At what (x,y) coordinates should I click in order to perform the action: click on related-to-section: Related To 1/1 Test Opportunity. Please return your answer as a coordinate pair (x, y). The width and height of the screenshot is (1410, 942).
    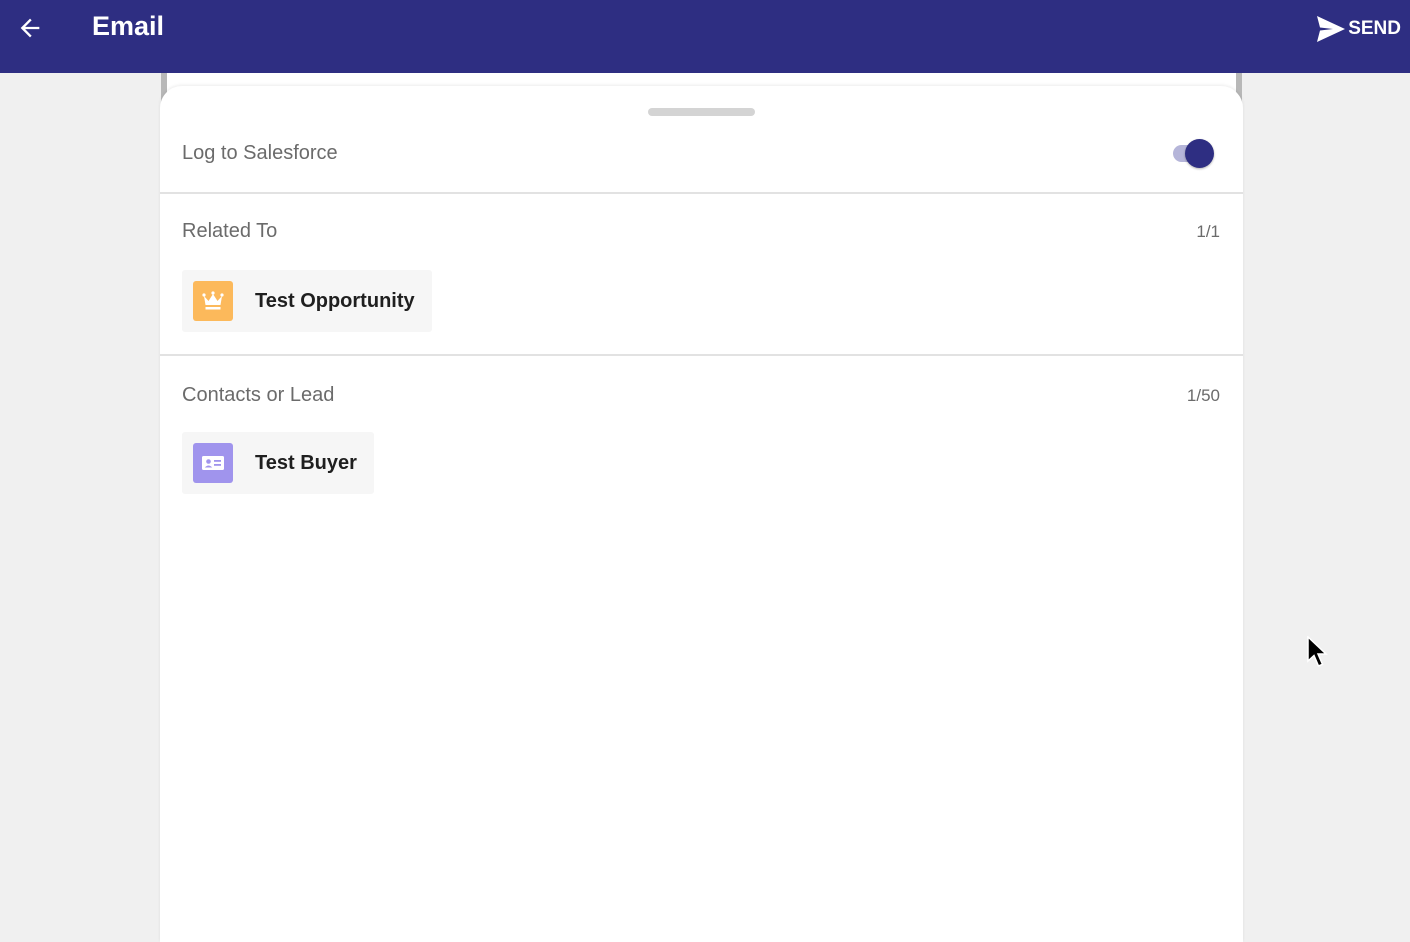
    Looking at the image, I should click on (701, 275).